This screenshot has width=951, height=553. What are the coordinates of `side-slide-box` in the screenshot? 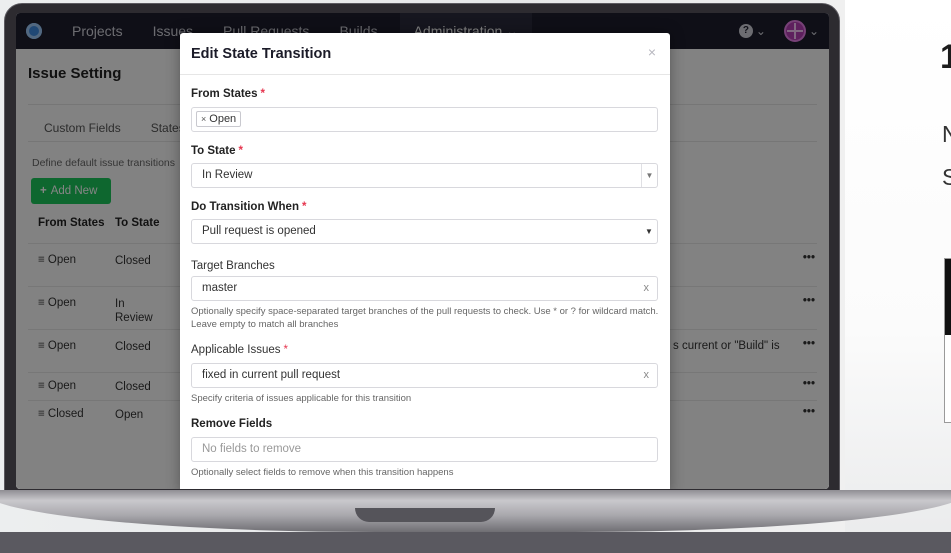 It's located at (947, 340).